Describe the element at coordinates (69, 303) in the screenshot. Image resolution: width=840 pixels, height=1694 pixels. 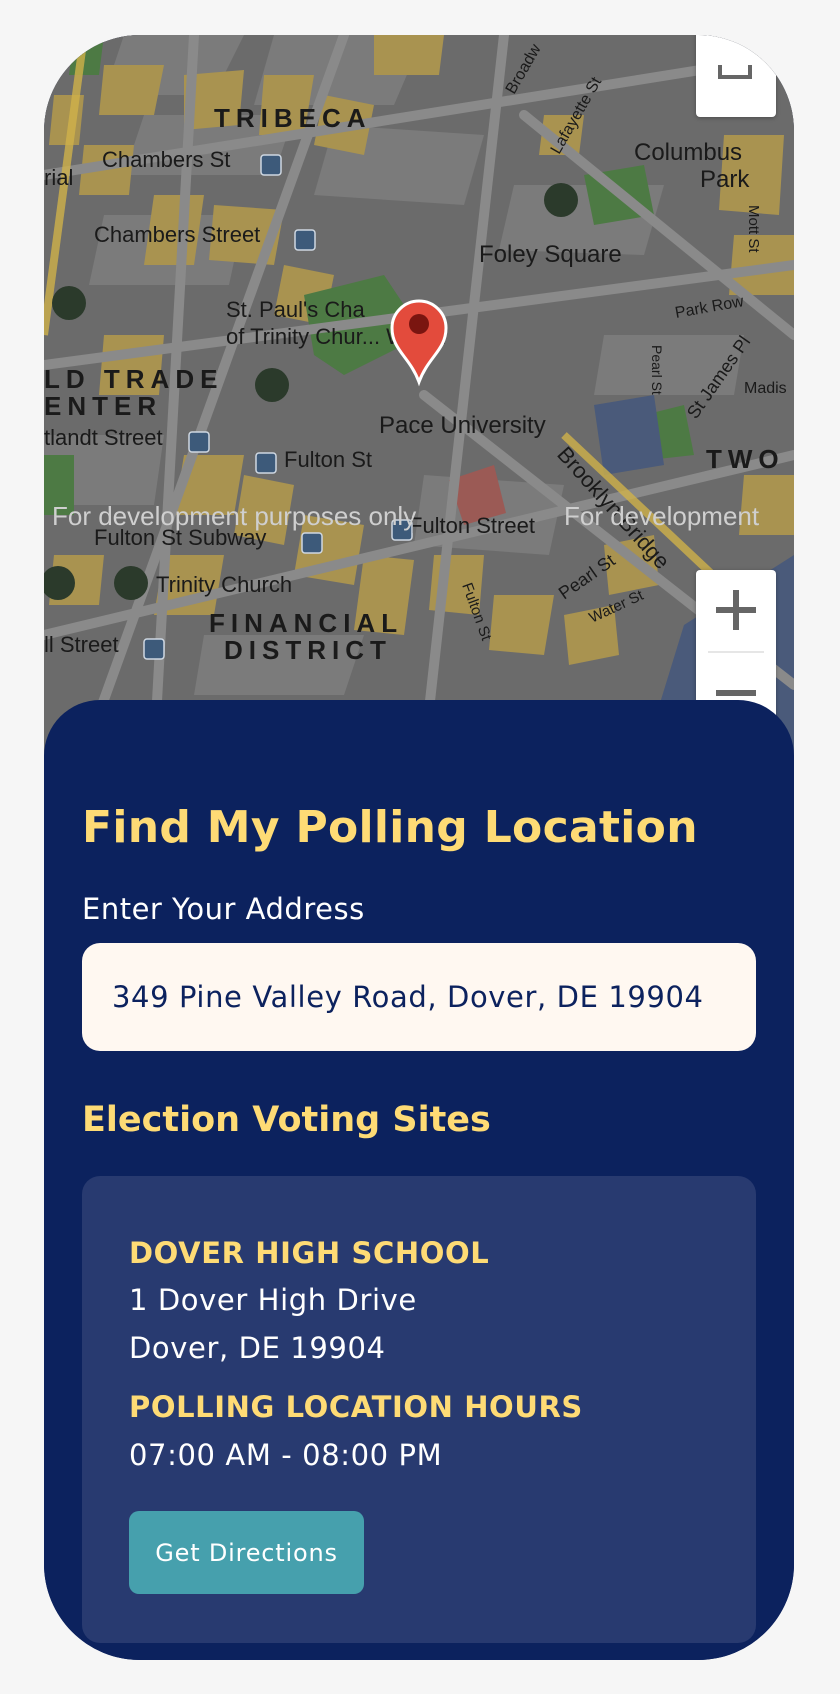
I see `camera-poi-icon` at that location.